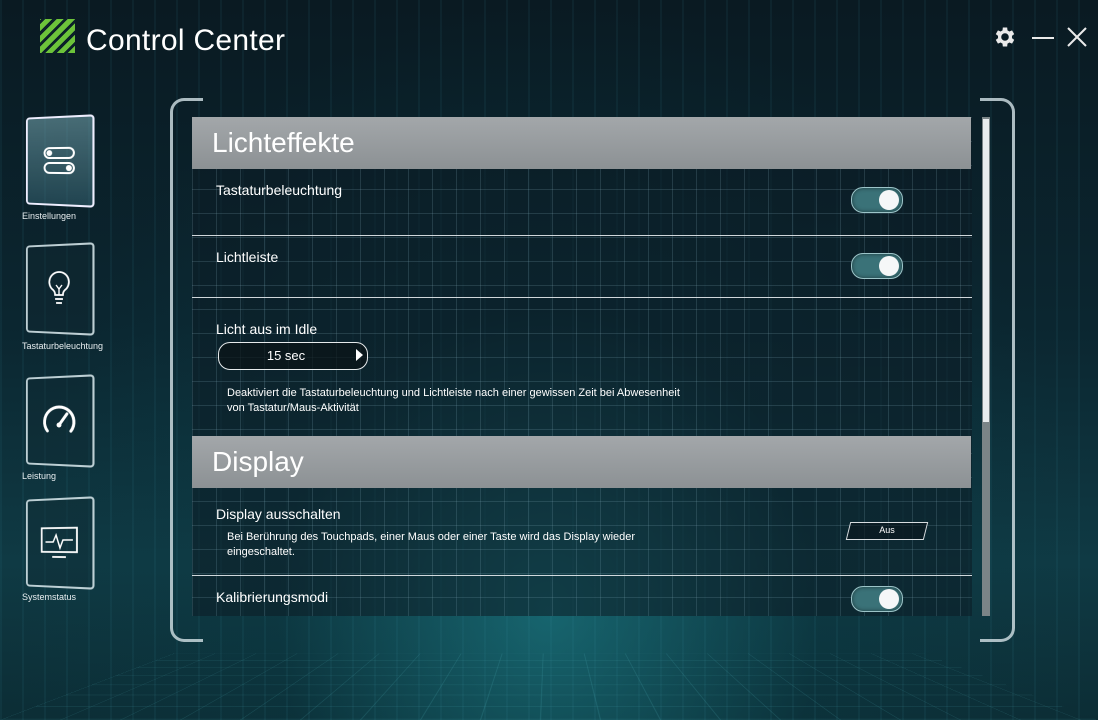 This screenshot has width=1098, height=720. I want to click on play-arrow-icon, so click(359, 355).